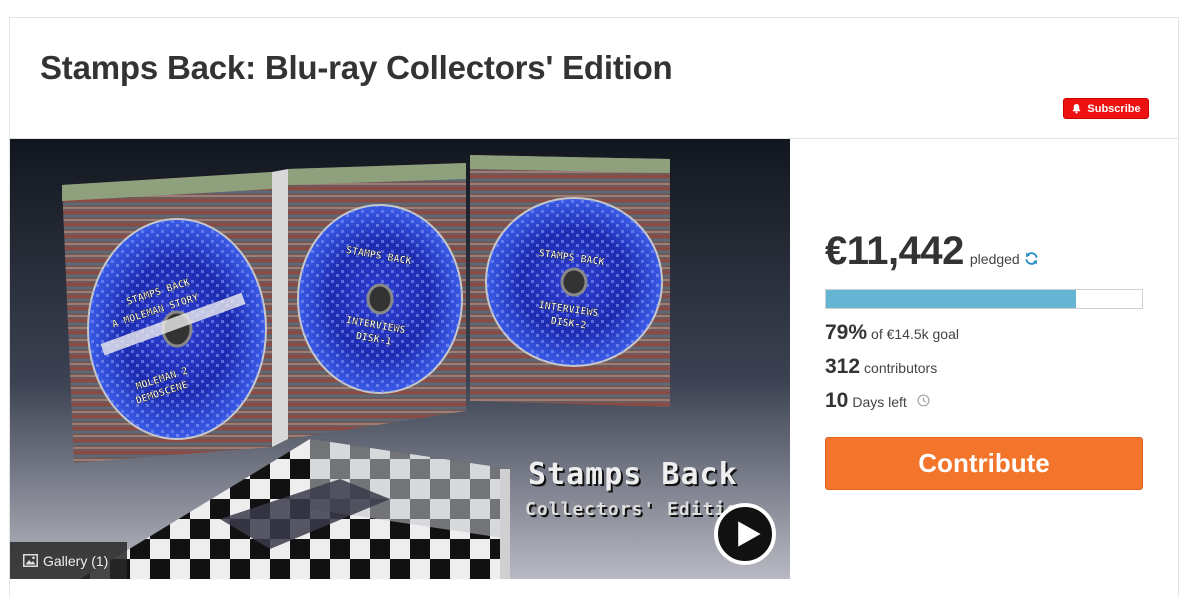 Image resolution: width=1189 pixels, height=597 pixels. I want to click on pledged-label: pledged, so click(1004, 259).